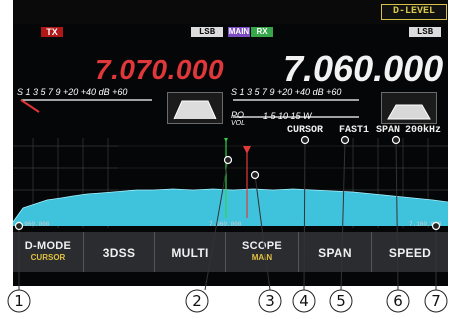 Image resolution: width=449 pixels, height=319 pixels. Describe the element at coordinates (304, 301) in the screenshot. I see `callout-4-label: 4` at that location.